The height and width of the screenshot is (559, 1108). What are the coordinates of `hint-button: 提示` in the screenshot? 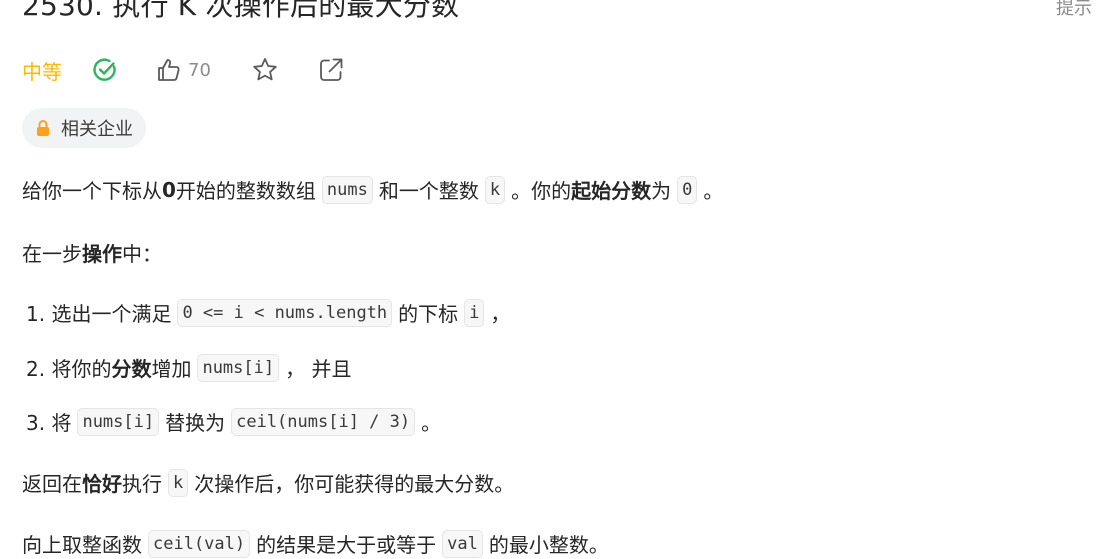 It's located at (1074, 10).